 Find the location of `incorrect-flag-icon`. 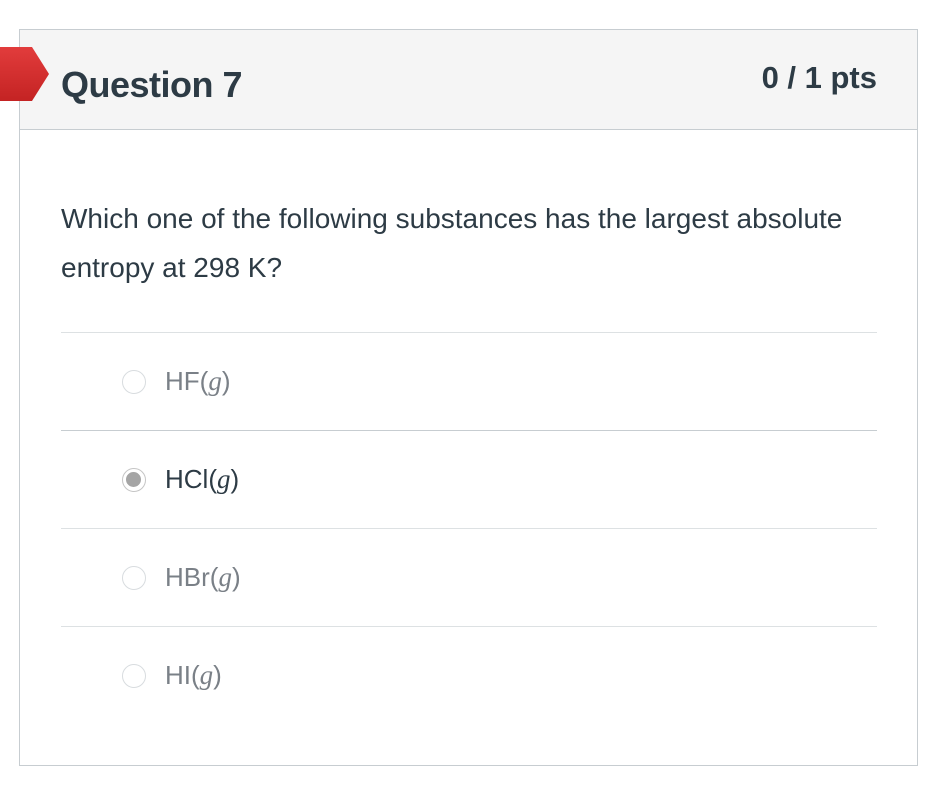

incorrect-flag-icon is located at coordinates (24, 74).